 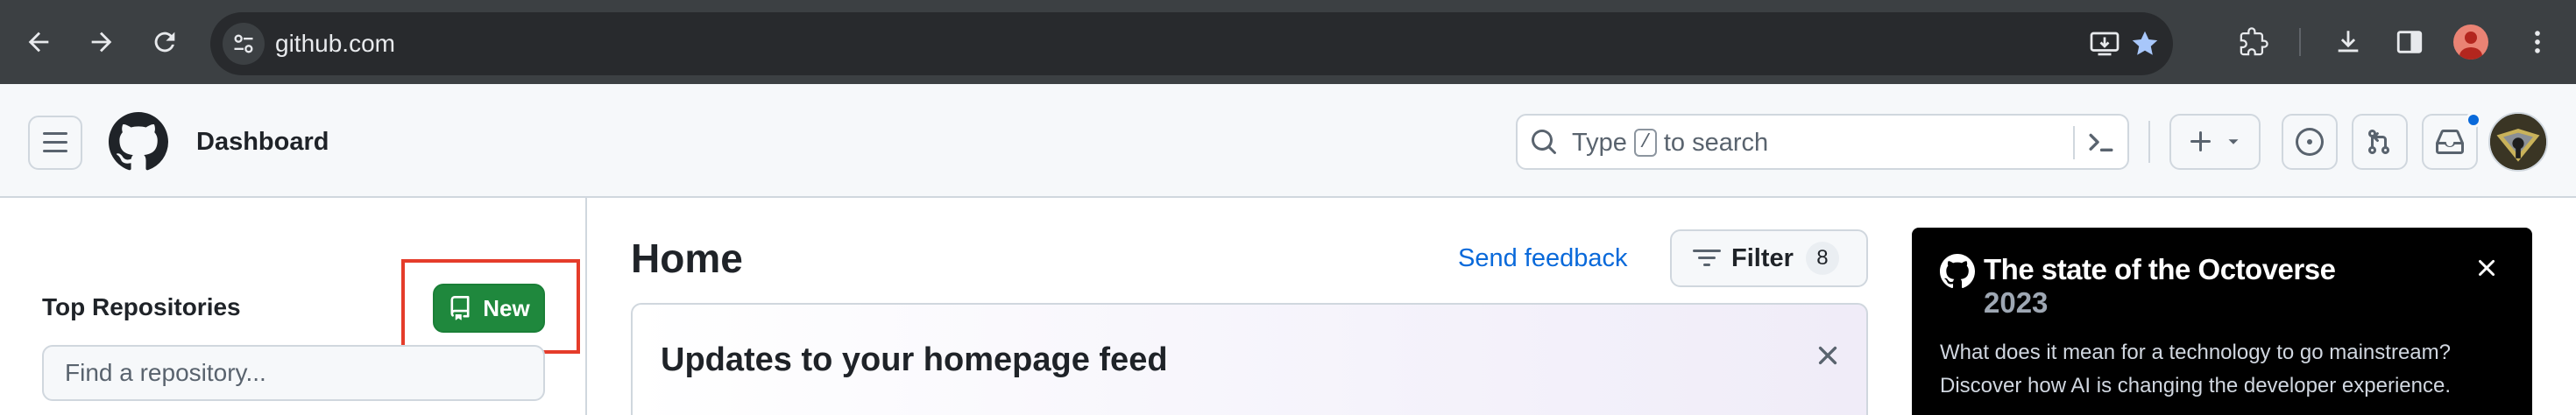 I want to click on side-panel-button, so click(x=2409, y=42).